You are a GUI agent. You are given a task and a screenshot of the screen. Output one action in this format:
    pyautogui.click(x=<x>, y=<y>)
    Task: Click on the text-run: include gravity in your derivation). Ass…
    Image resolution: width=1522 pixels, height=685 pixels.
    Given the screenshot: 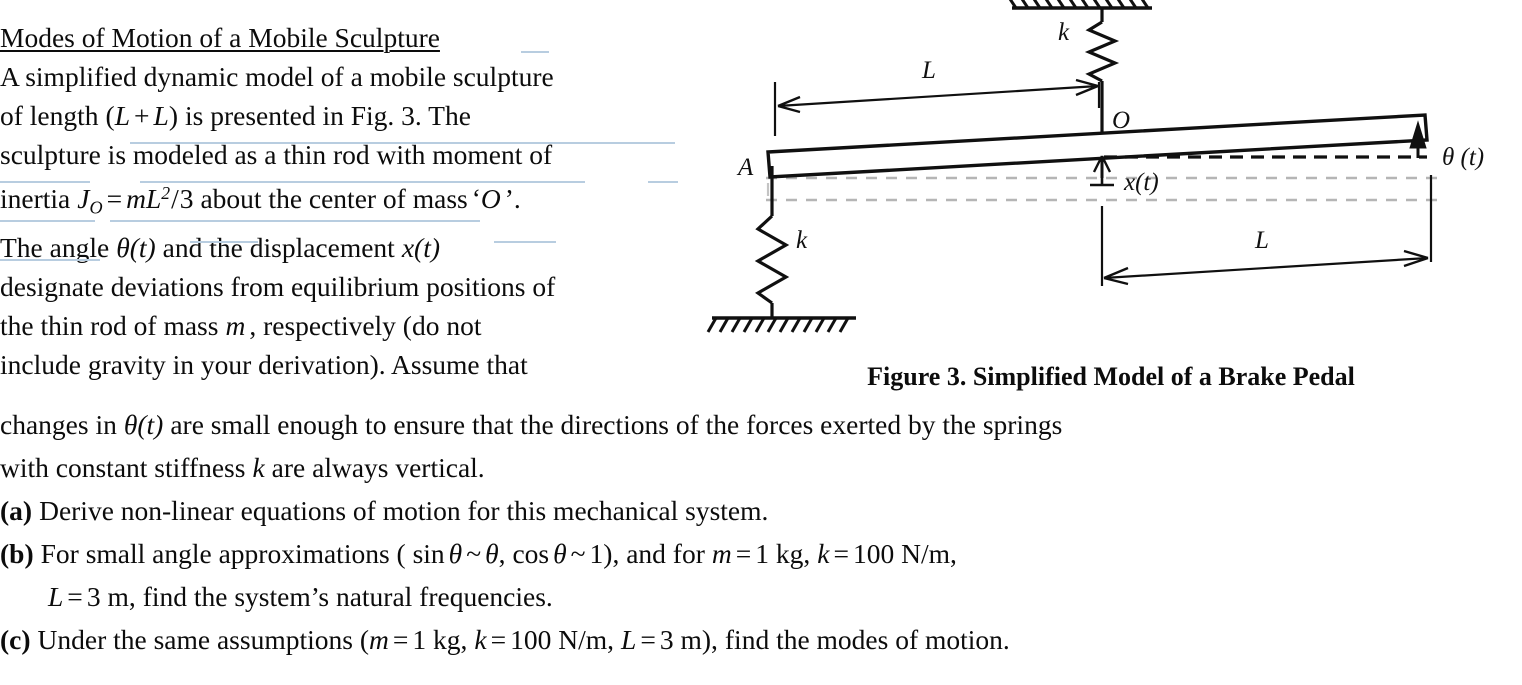 What is the action you would take?
    pyautogui.click(x=264, y=364)
    